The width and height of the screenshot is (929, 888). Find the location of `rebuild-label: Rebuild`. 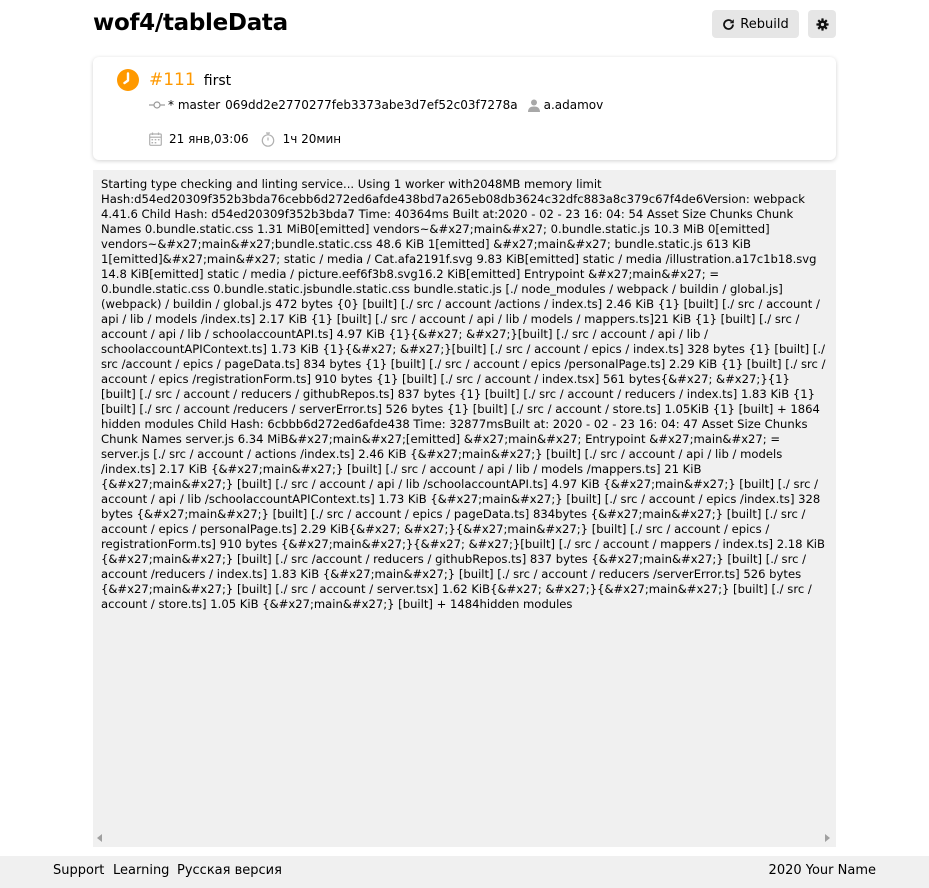

rebuild-label: Rebuild is located at coordinates (764, 24).